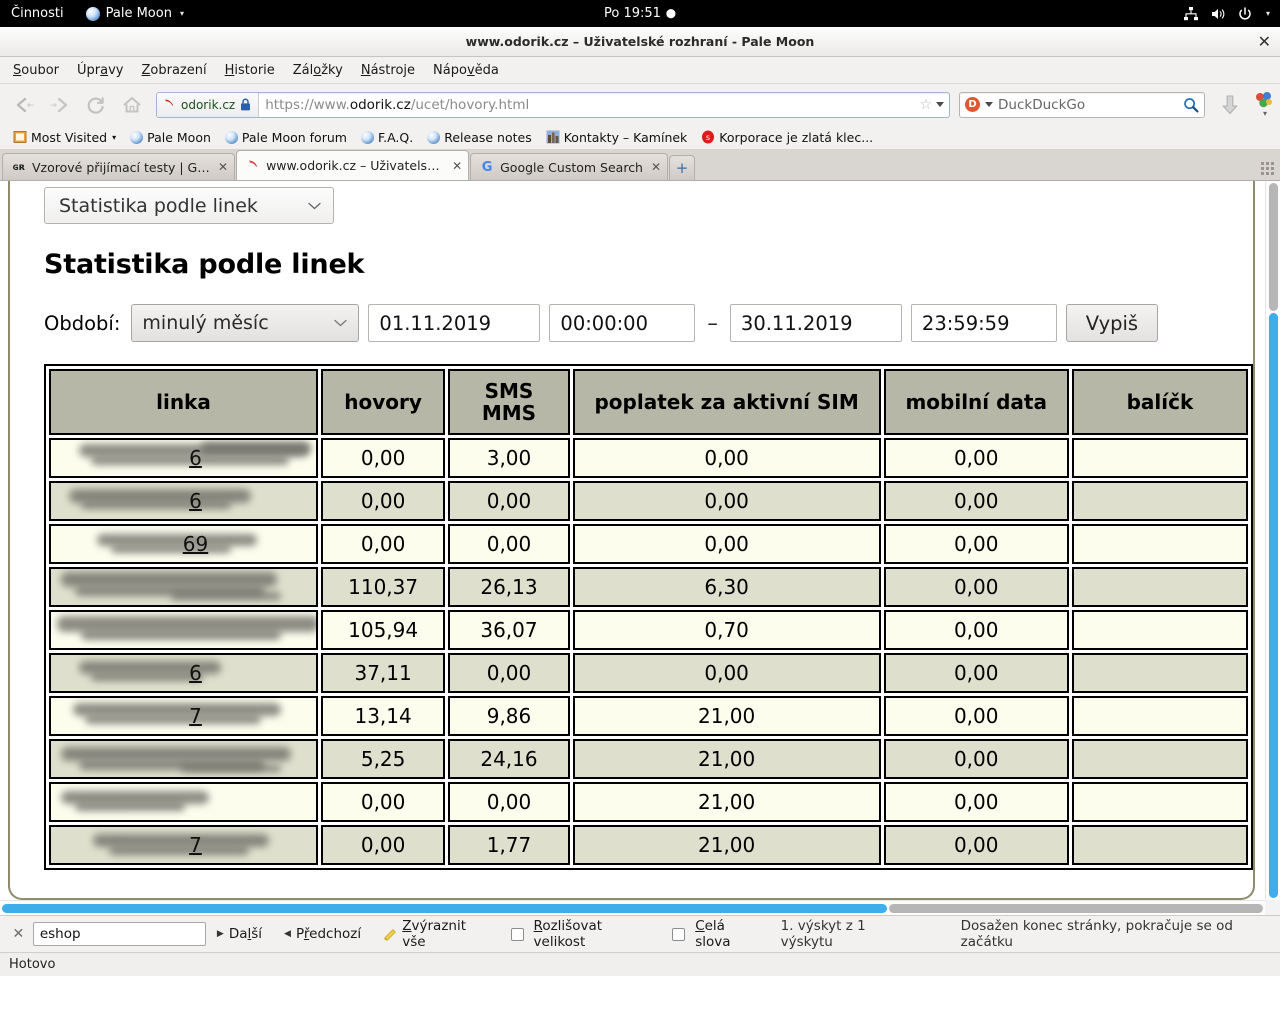 The image size is (1280, 1024). What do you see at coordinates (509, 759) in the screenshot?
I see `cell-sms-mms: 24,16` at bounding box center [509, 759].